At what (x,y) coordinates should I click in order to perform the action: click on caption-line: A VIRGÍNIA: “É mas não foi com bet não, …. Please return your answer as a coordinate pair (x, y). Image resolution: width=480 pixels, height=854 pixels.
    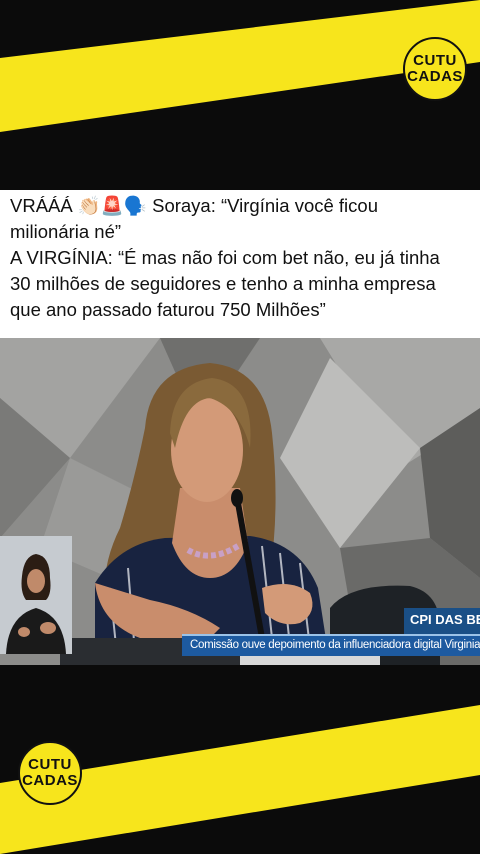
    Looking at the image, I should click on (225, 257).